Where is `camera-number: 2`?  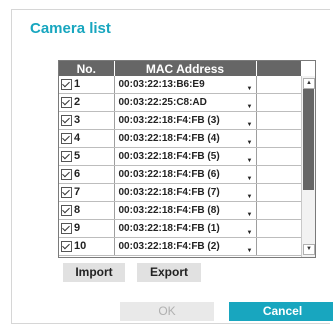 camera-number: 2 is located at coordinates (77, 102).